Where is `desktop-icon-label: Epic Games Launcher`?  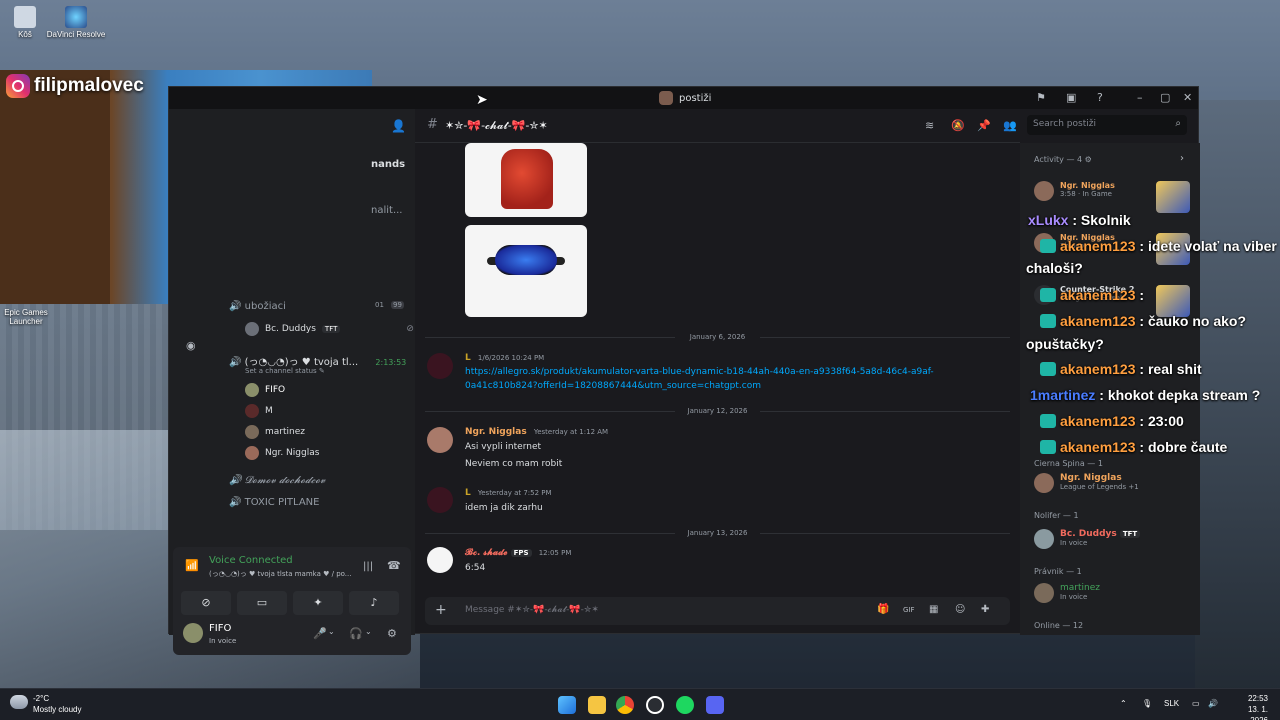 desktop-icon-label: Epic Games Launcher is located at coordinates (26, 317).